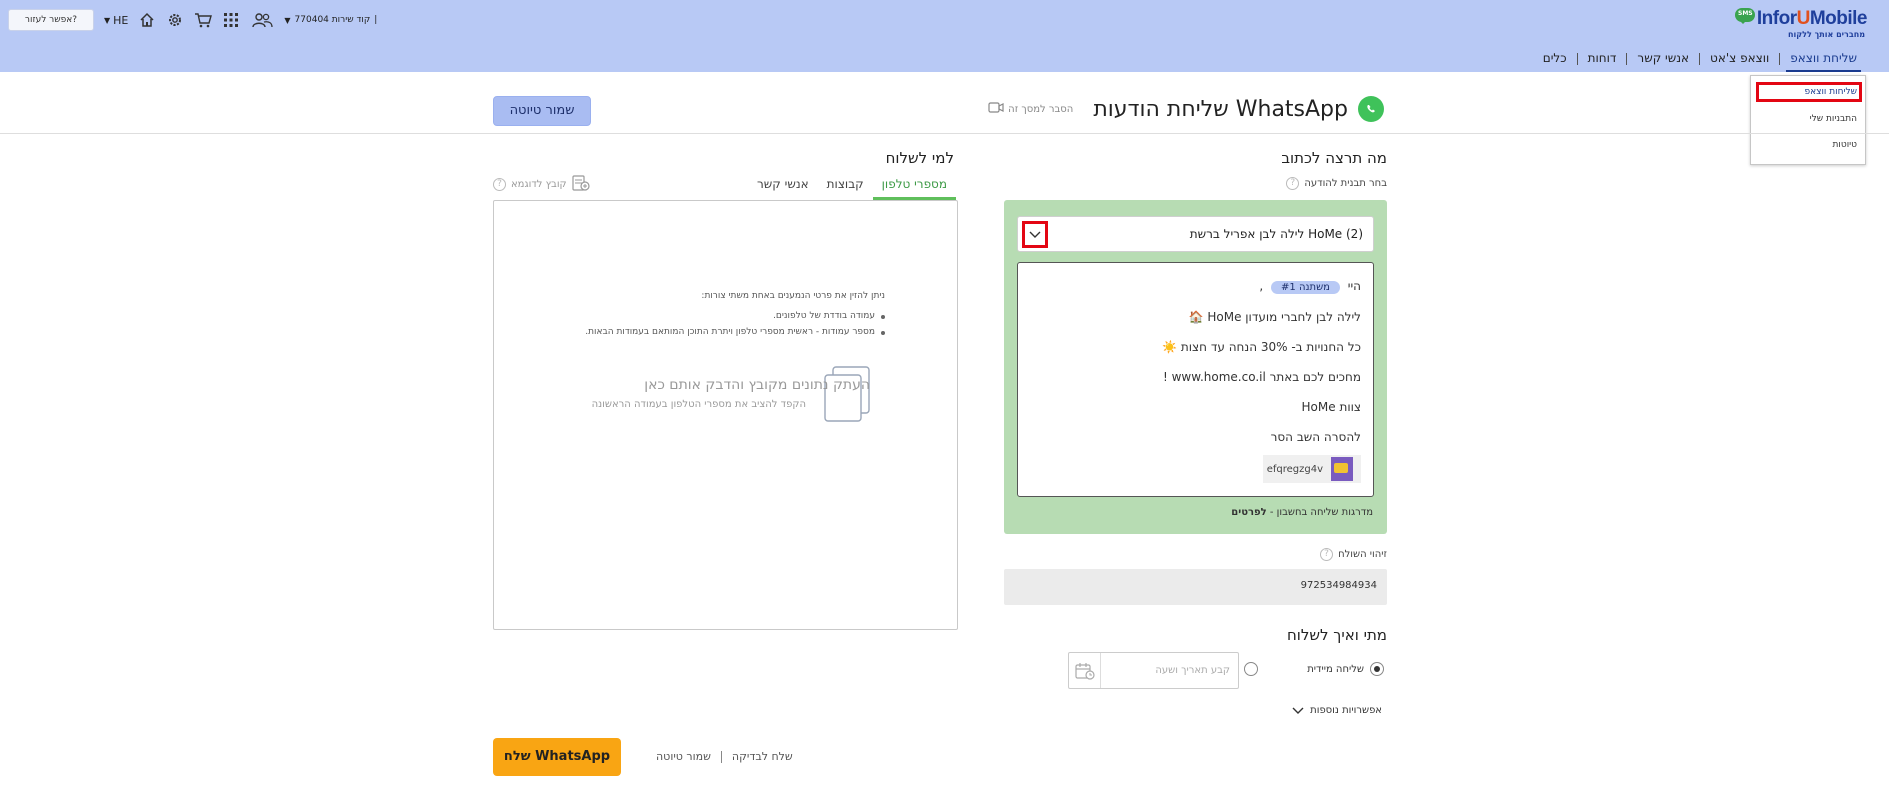 The width and height of the screenshot is (1889, 793). Describe the element at coordinates (1261, 286) in the screenshot. I see `greeting-suffix: ,` at that location.